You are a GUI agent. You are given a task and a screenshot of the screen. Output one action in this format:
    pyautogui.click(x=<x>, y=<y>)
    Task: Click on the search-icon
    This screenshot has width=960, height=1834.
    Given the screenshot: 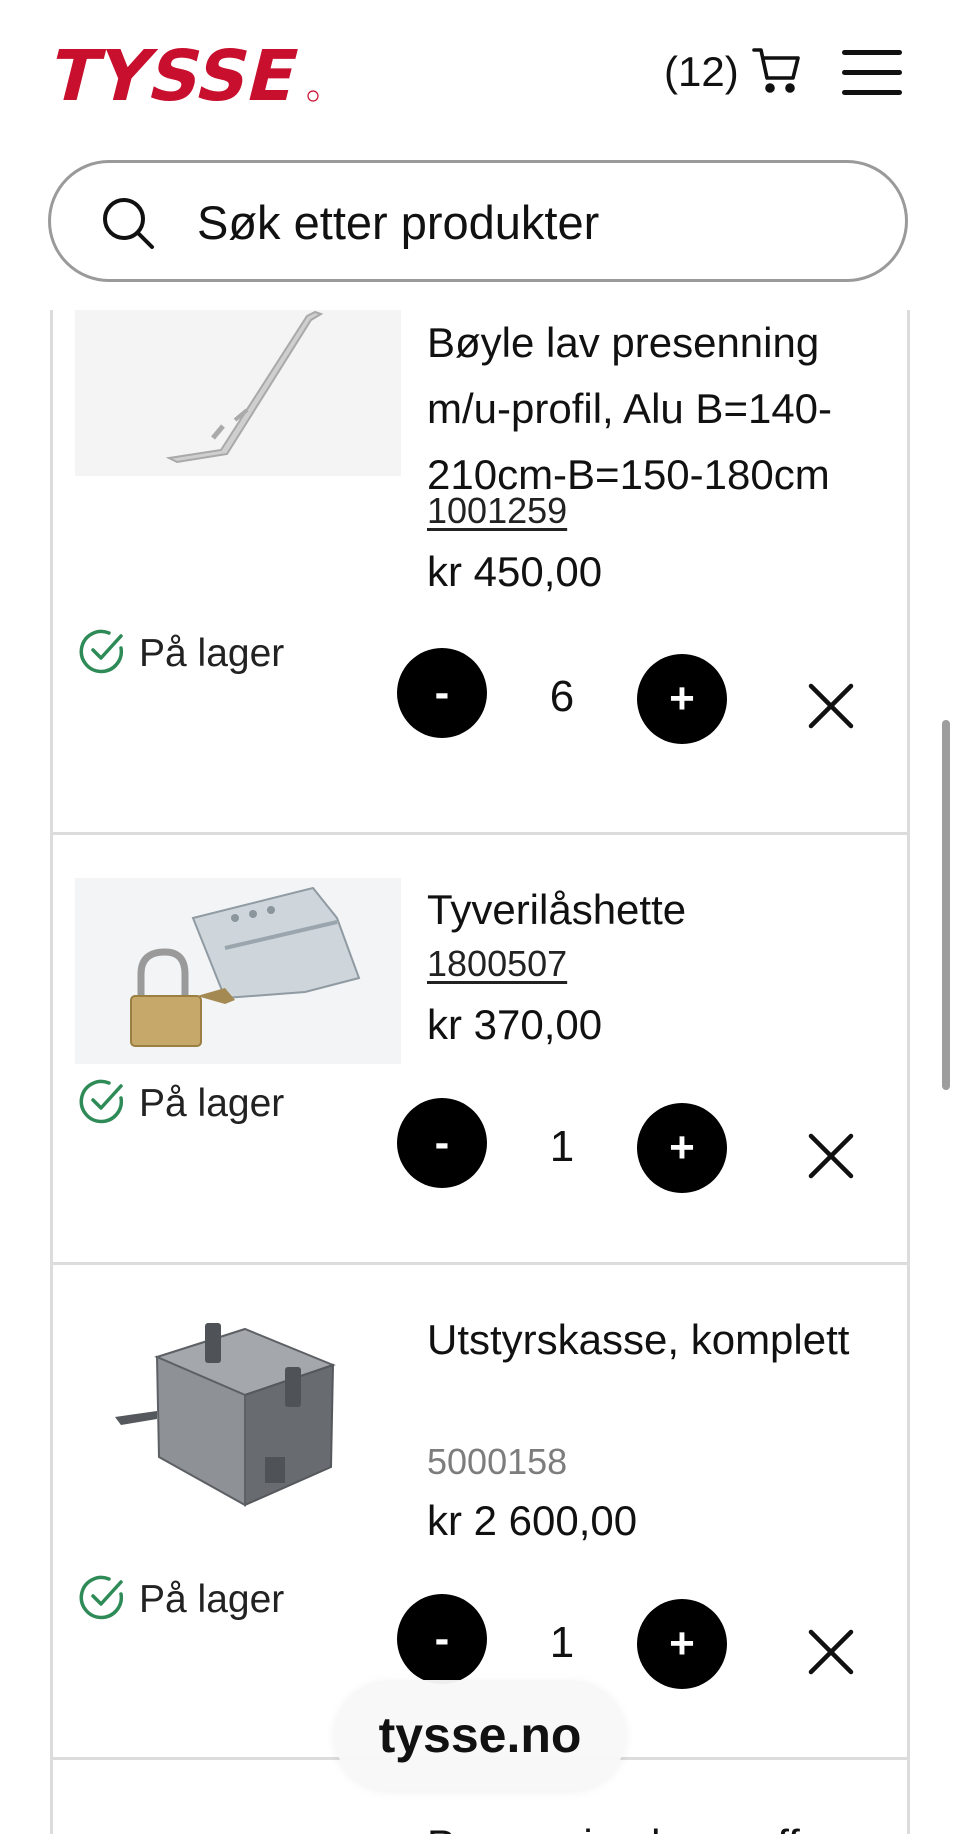 What is the action you would take?
    pyautogui.click(x=129, y=226)
    